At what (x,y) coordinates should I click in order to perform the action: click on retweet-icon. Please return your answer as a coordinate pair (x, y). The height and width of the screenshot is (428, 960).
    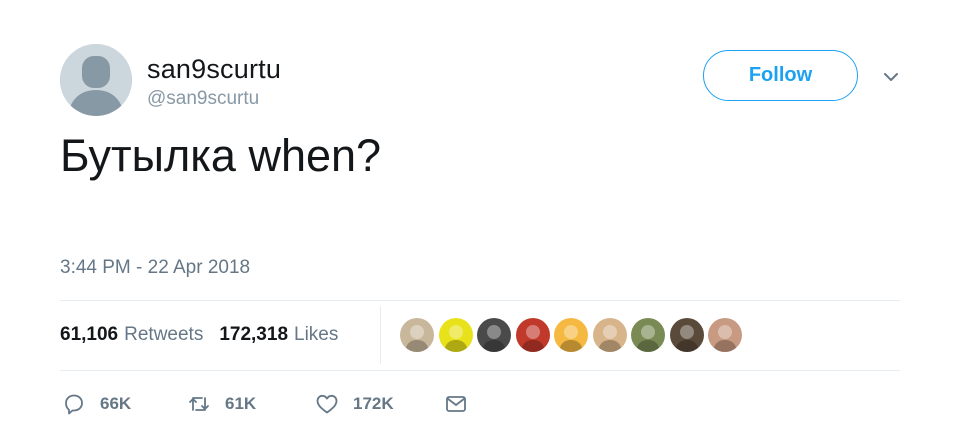
    Looking at the image, I should click on (199, 404).